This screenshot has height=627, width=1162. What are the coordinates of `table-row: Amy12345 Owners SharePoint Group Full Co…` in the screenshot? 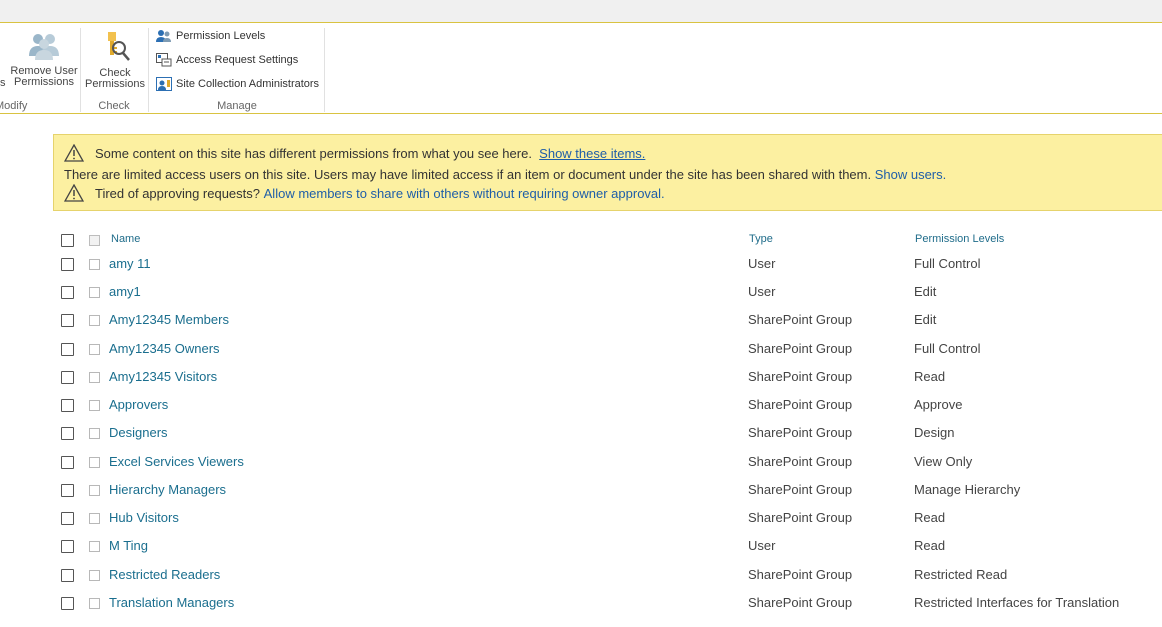 It's located at (581, 351).